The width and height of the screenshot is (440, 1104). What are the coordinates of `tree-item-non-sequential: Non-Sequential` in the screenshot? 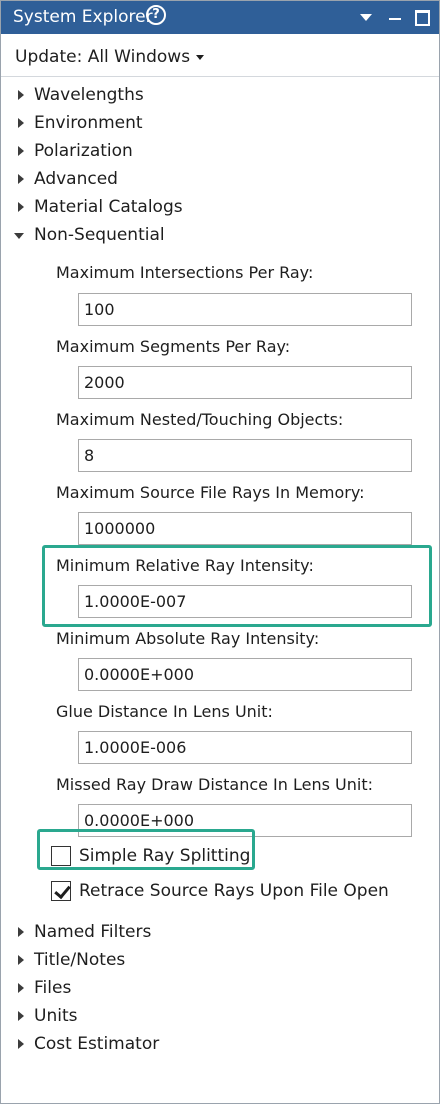 It's located at (220, 236).